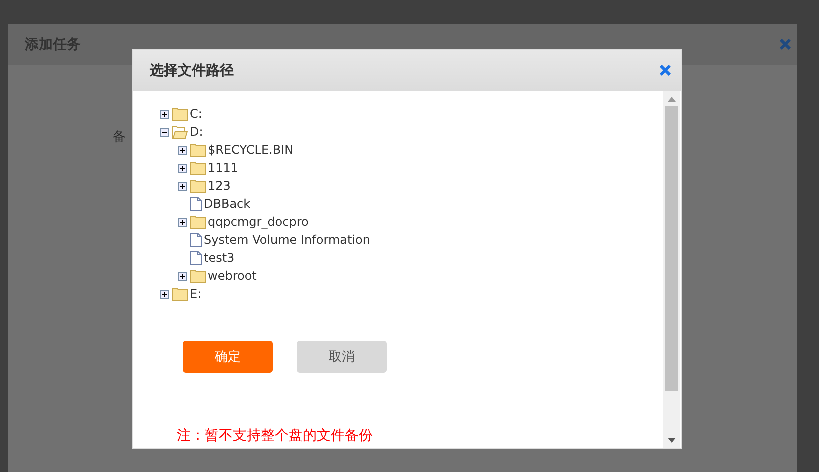 The width and height of the screenshot is (819, 472). I want to click on tree-item: E:, so click(196, 294).